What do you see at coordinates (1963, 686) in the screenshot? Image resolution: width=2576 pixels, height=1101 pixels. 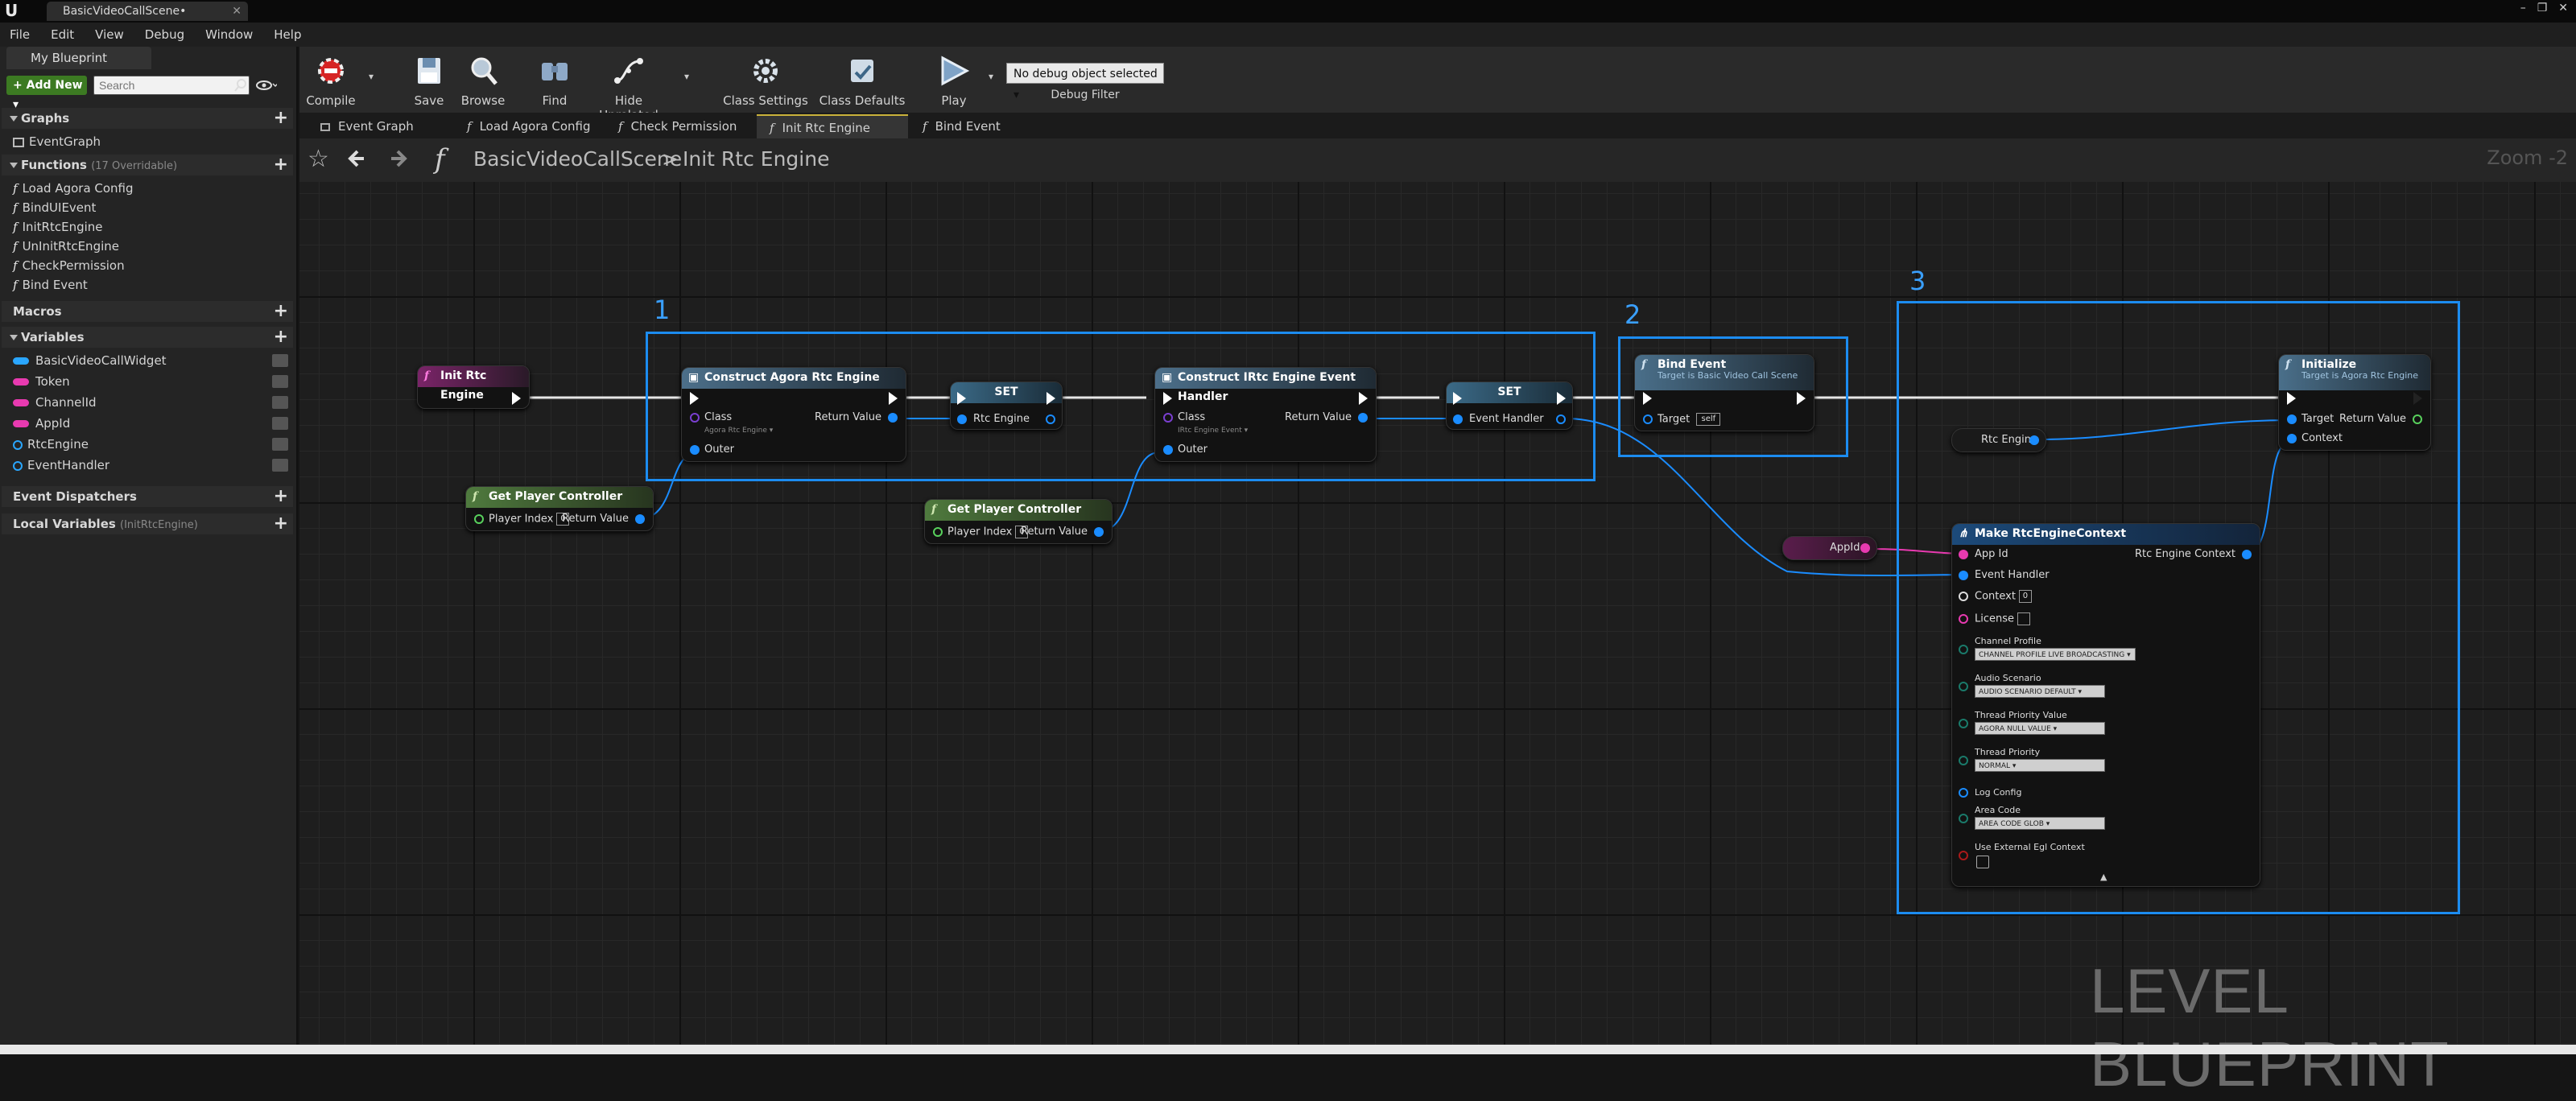 I see `audio-scenario-pin` at bounding box center [1963, 686].